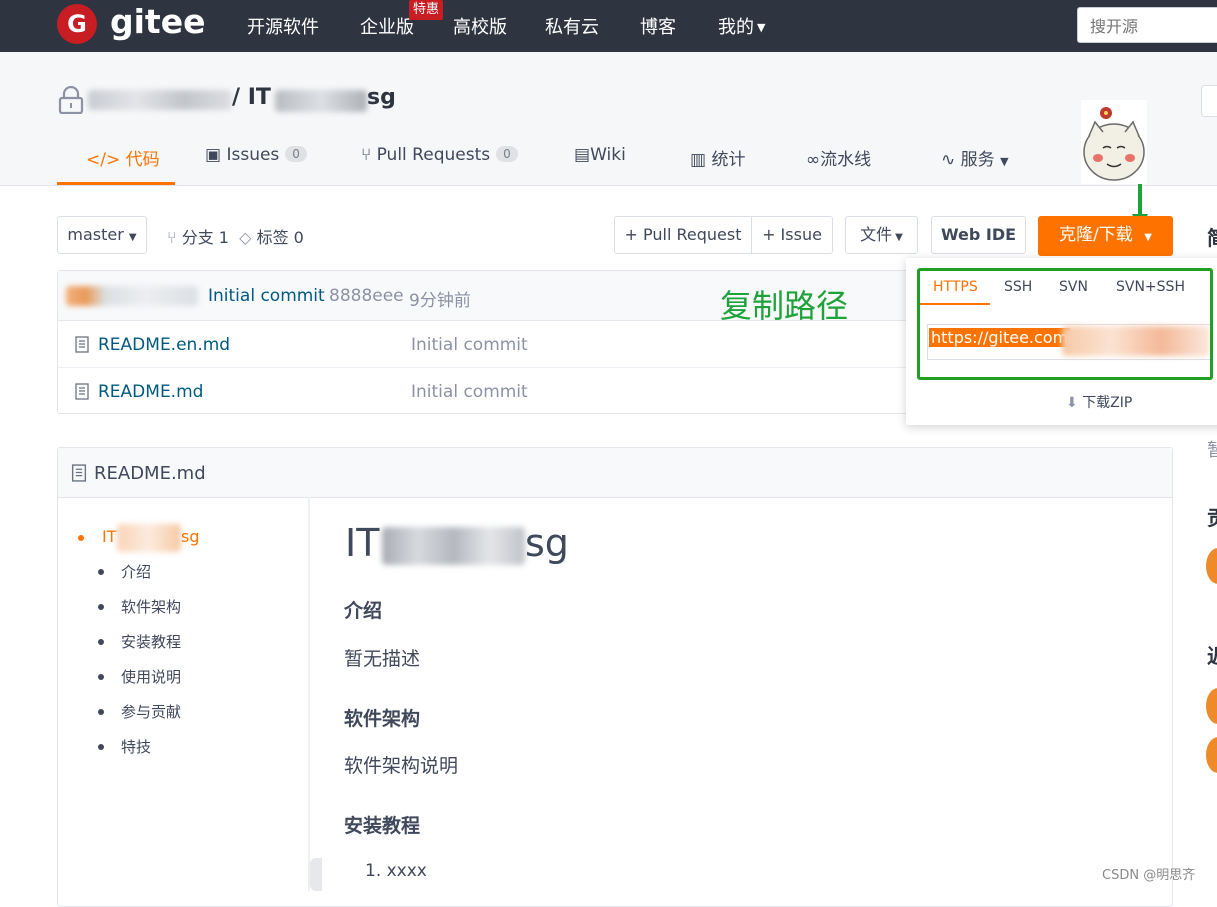  I want to click on logo-text: gitee, so click(157, 21).